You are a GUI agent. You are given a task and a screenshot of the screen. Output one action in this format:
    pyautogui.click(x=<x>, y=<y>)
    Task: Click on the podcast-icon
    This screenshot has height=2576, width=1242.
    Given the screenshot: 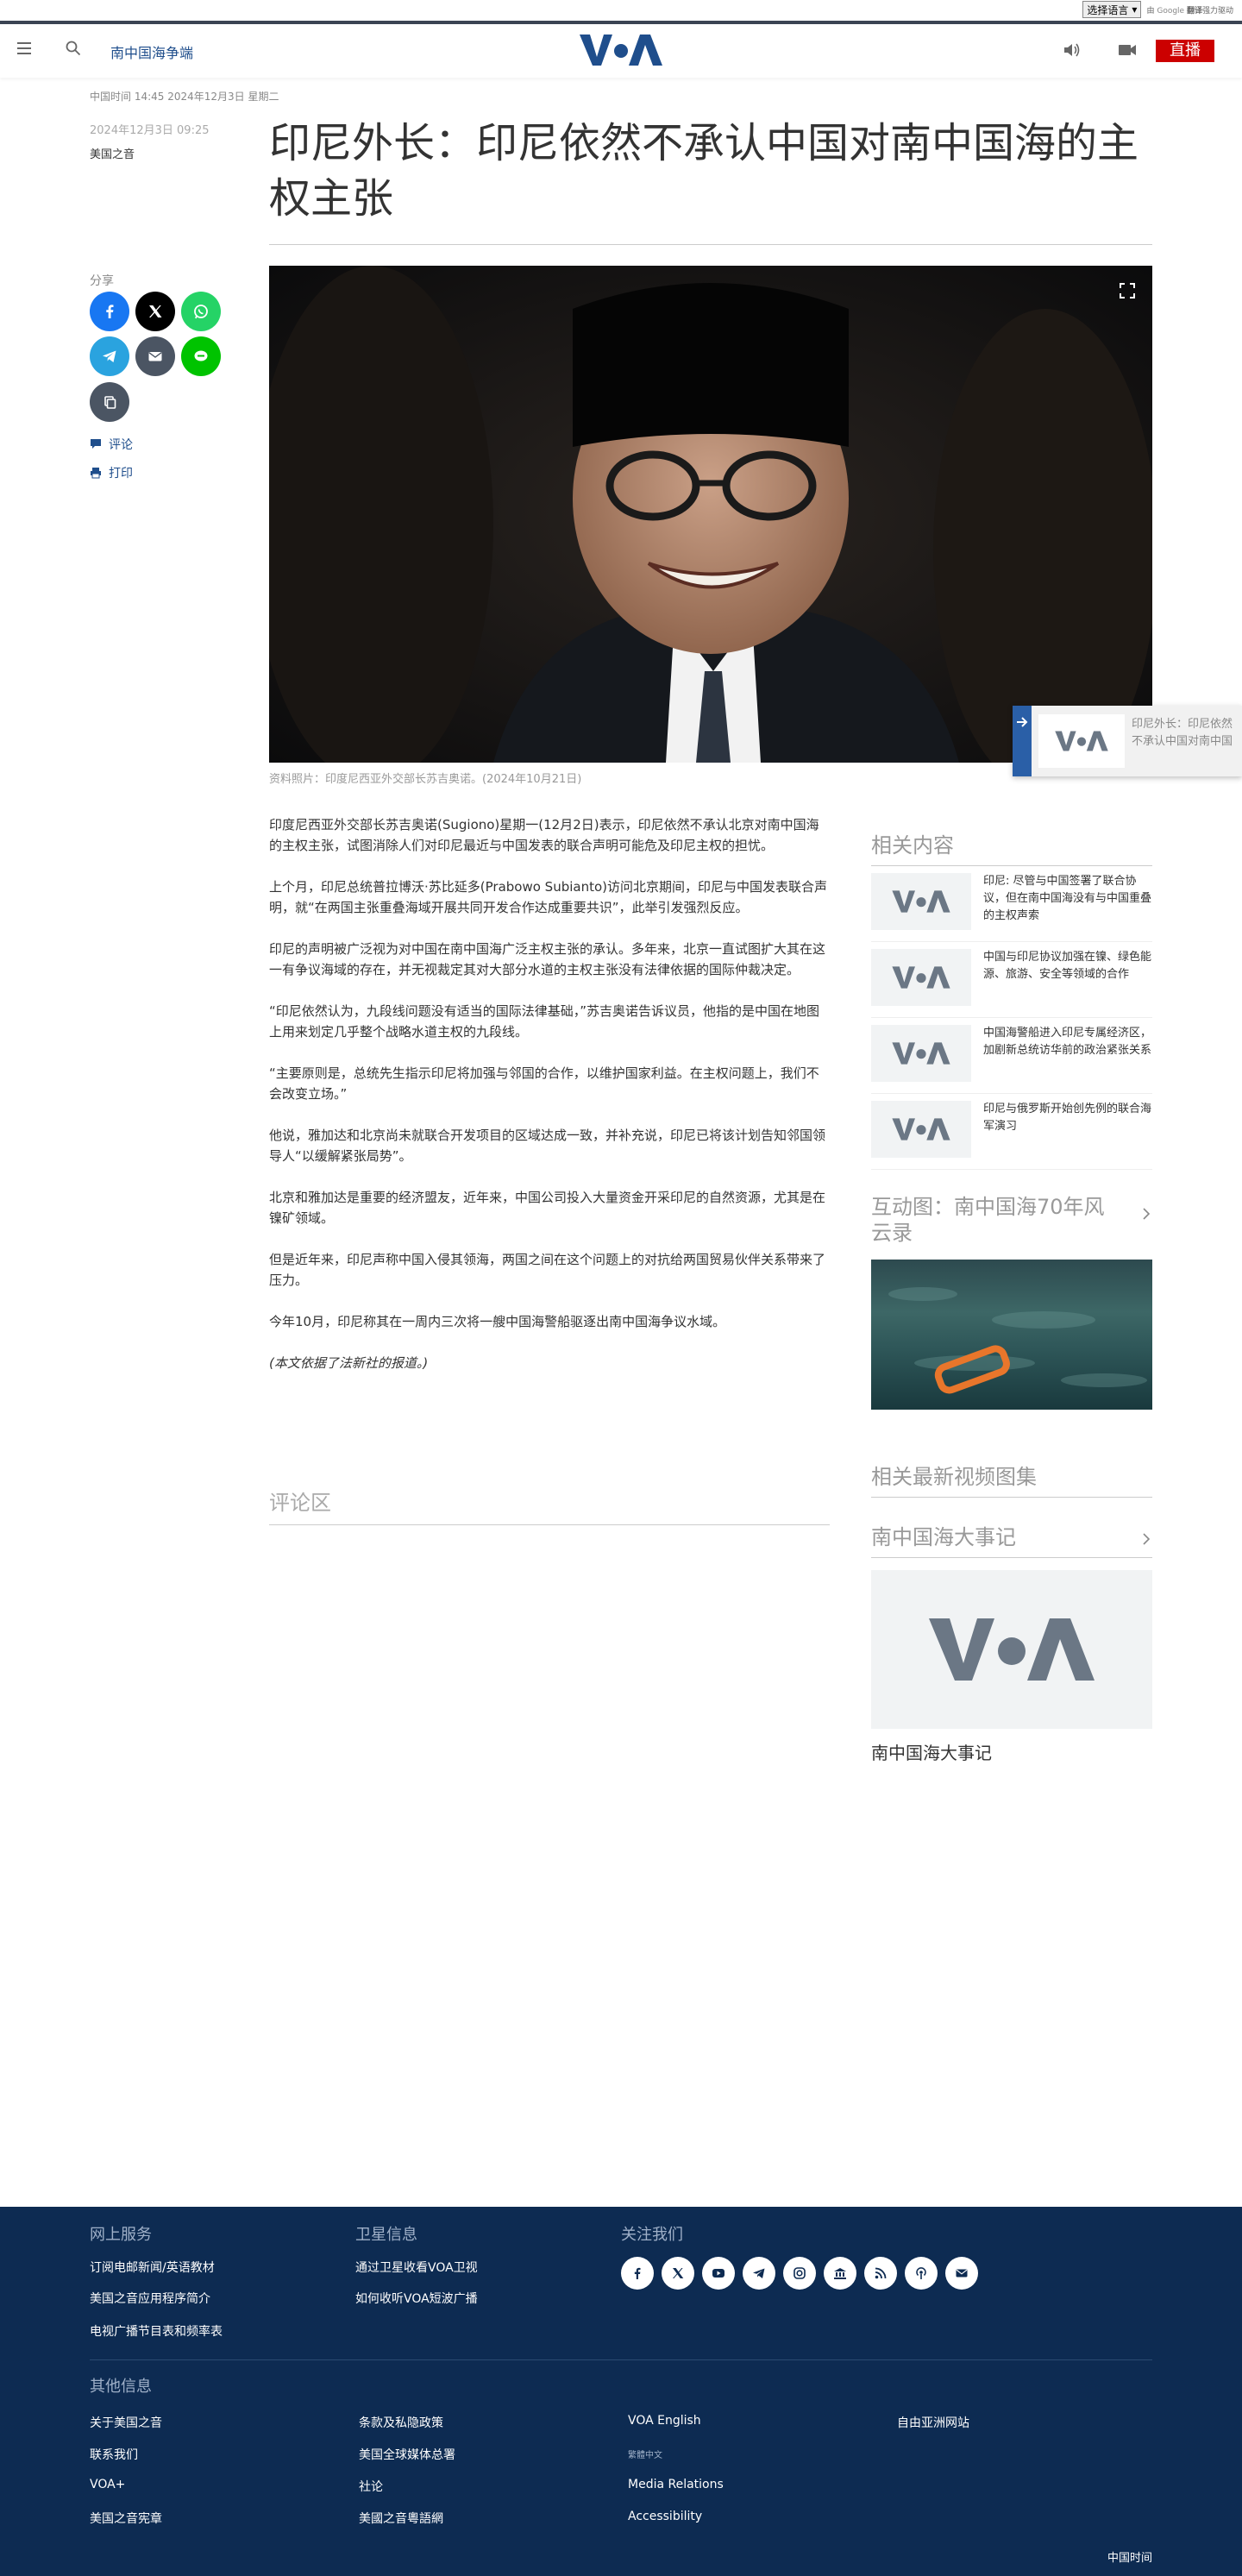 What is the action you would take?
    pyautogui.click(x=921, y=2273)
    